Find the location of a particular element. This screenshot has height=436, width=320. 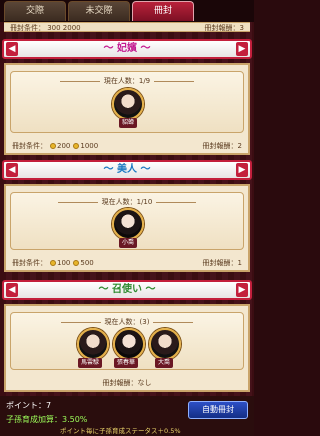

character-name: 小喬 is located at coordinates (128, 243).